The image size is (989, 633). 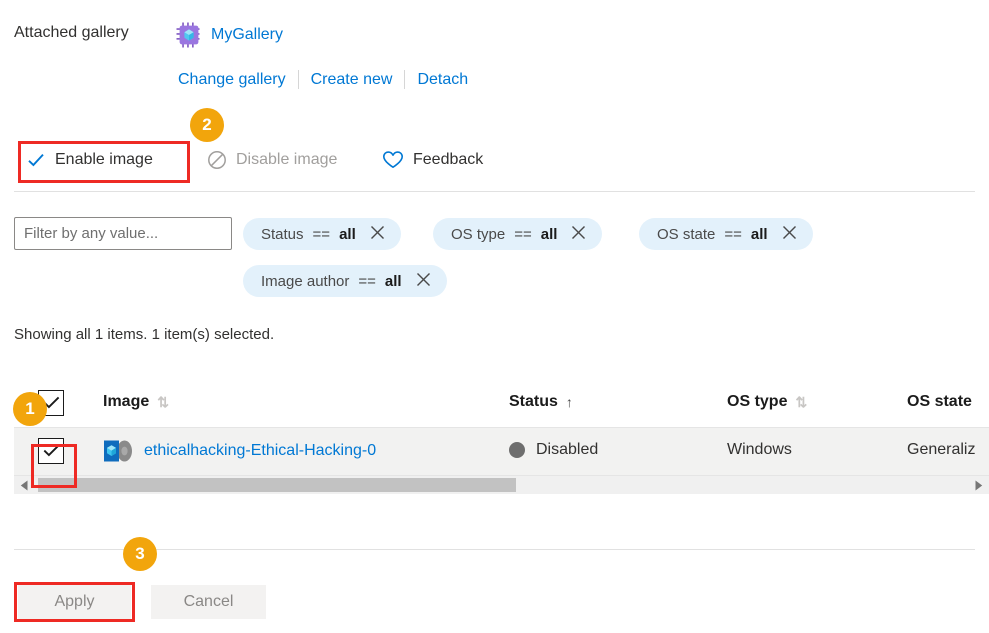 I want to click on step-badge-3: 3, so click(x=140, y=554).